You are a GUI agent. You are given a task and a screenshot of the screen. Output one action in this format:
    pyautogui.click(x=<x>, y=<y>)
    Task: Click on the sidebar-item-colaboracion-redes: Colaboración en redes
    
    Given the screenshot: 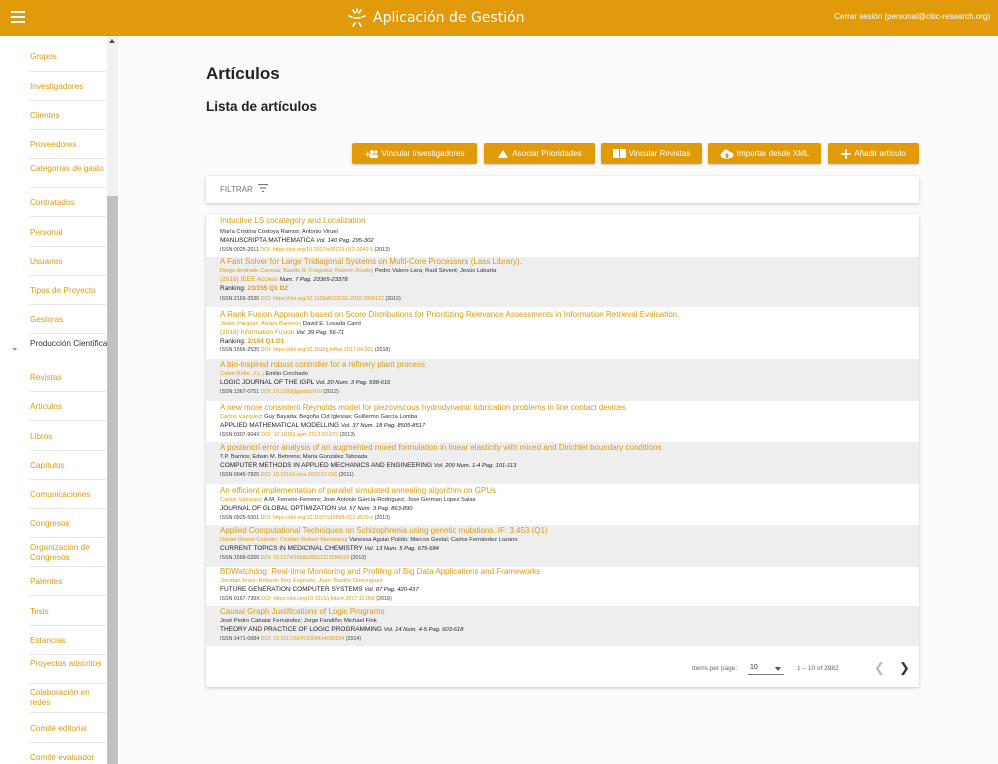 What is the action you would take?
    pyautogui.click(x=70, y=698)
    